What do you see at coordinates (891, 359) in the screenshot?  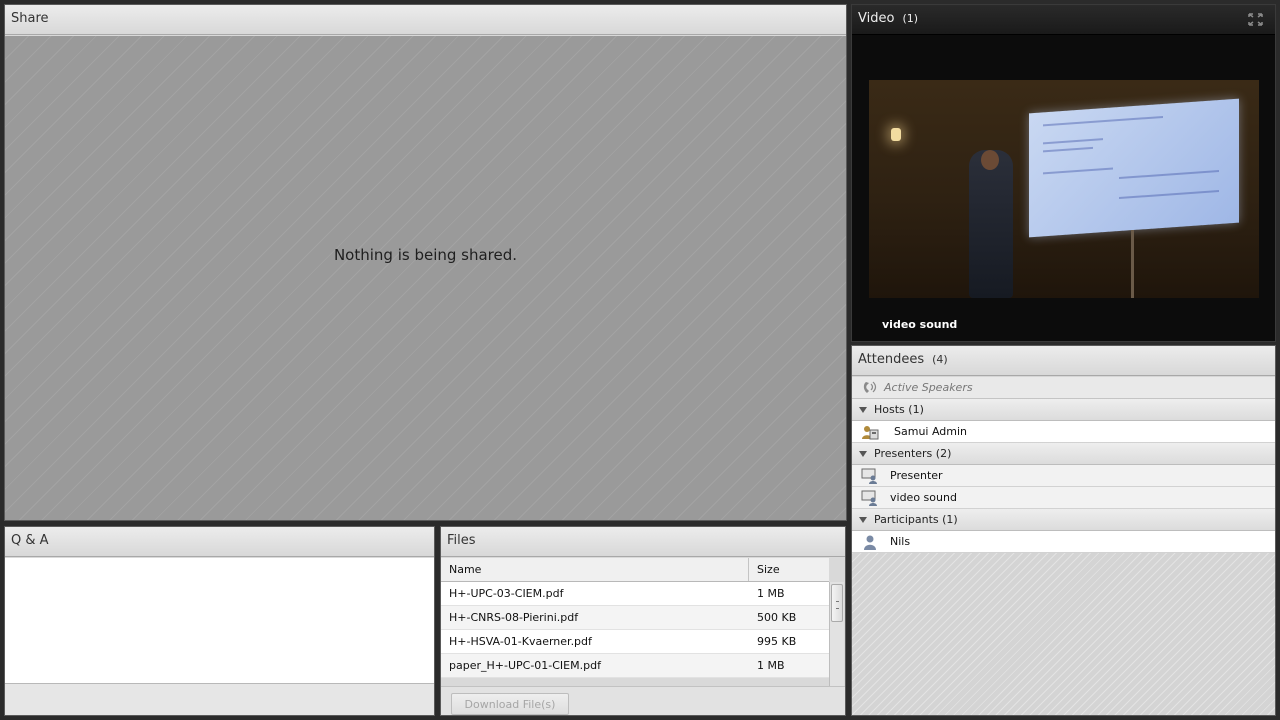 I see `attendees-pod-title: Attendees` at bounding box center [891, 359].